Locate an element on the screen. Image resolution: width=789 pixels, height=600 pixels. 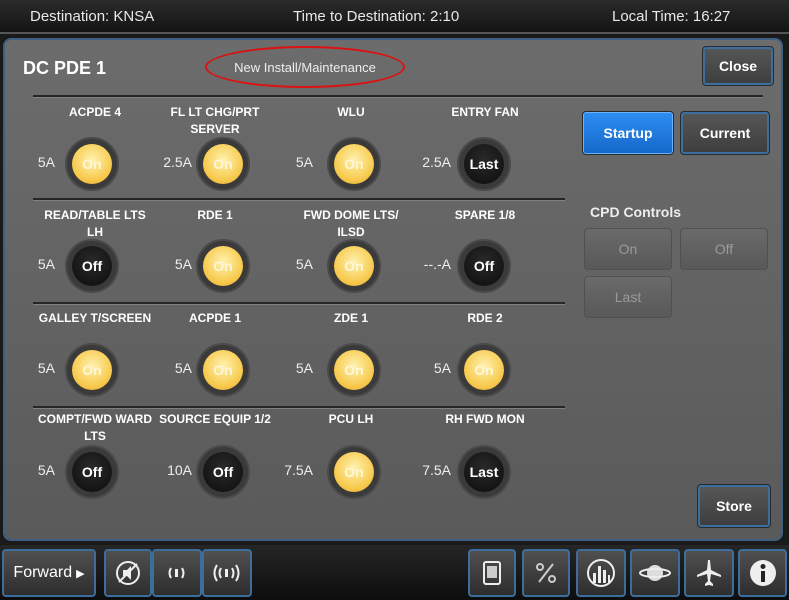
store-button: Store is located at coordinates (734, 506).